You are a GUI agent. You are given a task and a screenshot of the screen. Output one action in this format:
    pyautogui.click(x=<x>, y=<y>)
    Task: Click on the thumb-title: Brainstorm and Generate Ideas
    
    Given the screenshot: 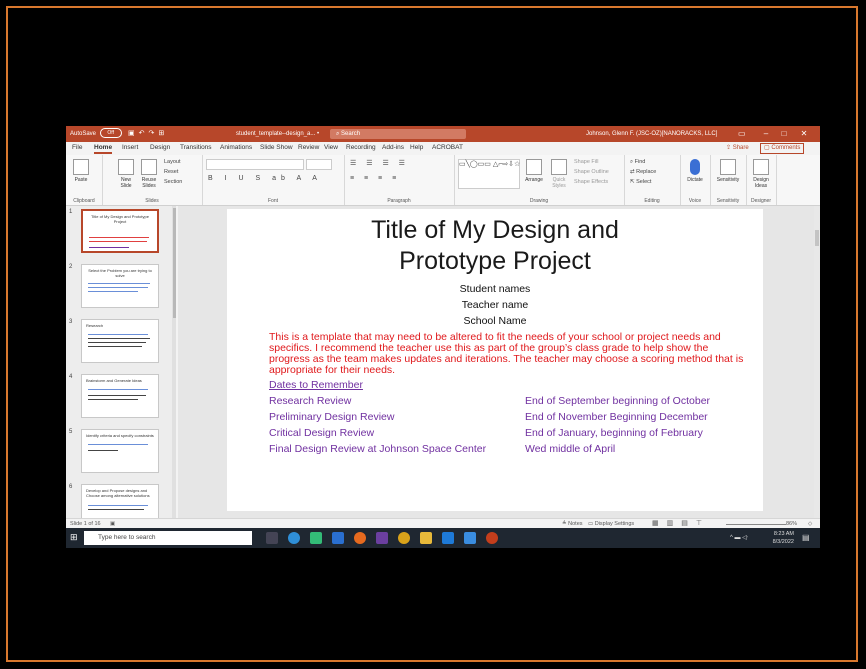 What is the action you would take?
    pyautogui.click(x=114, y=380)
    